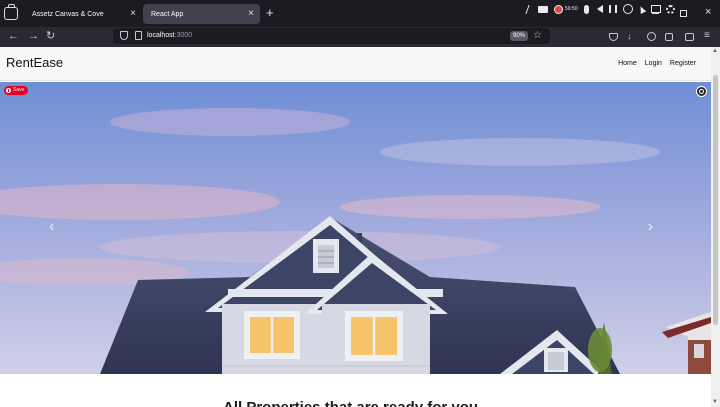 The image size is (720, 407). I want to click on forward-arrow-icon: →, so click(33, 36).